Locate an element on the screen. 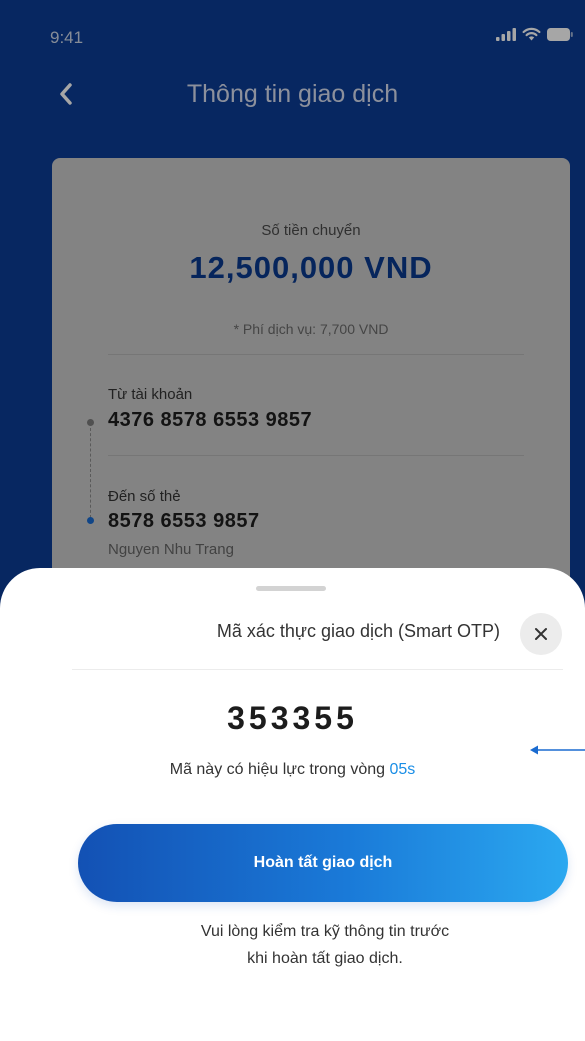 The image size is (585, 1041). amount-value: 12,500,000 VND is located at coordinates (311, 267).